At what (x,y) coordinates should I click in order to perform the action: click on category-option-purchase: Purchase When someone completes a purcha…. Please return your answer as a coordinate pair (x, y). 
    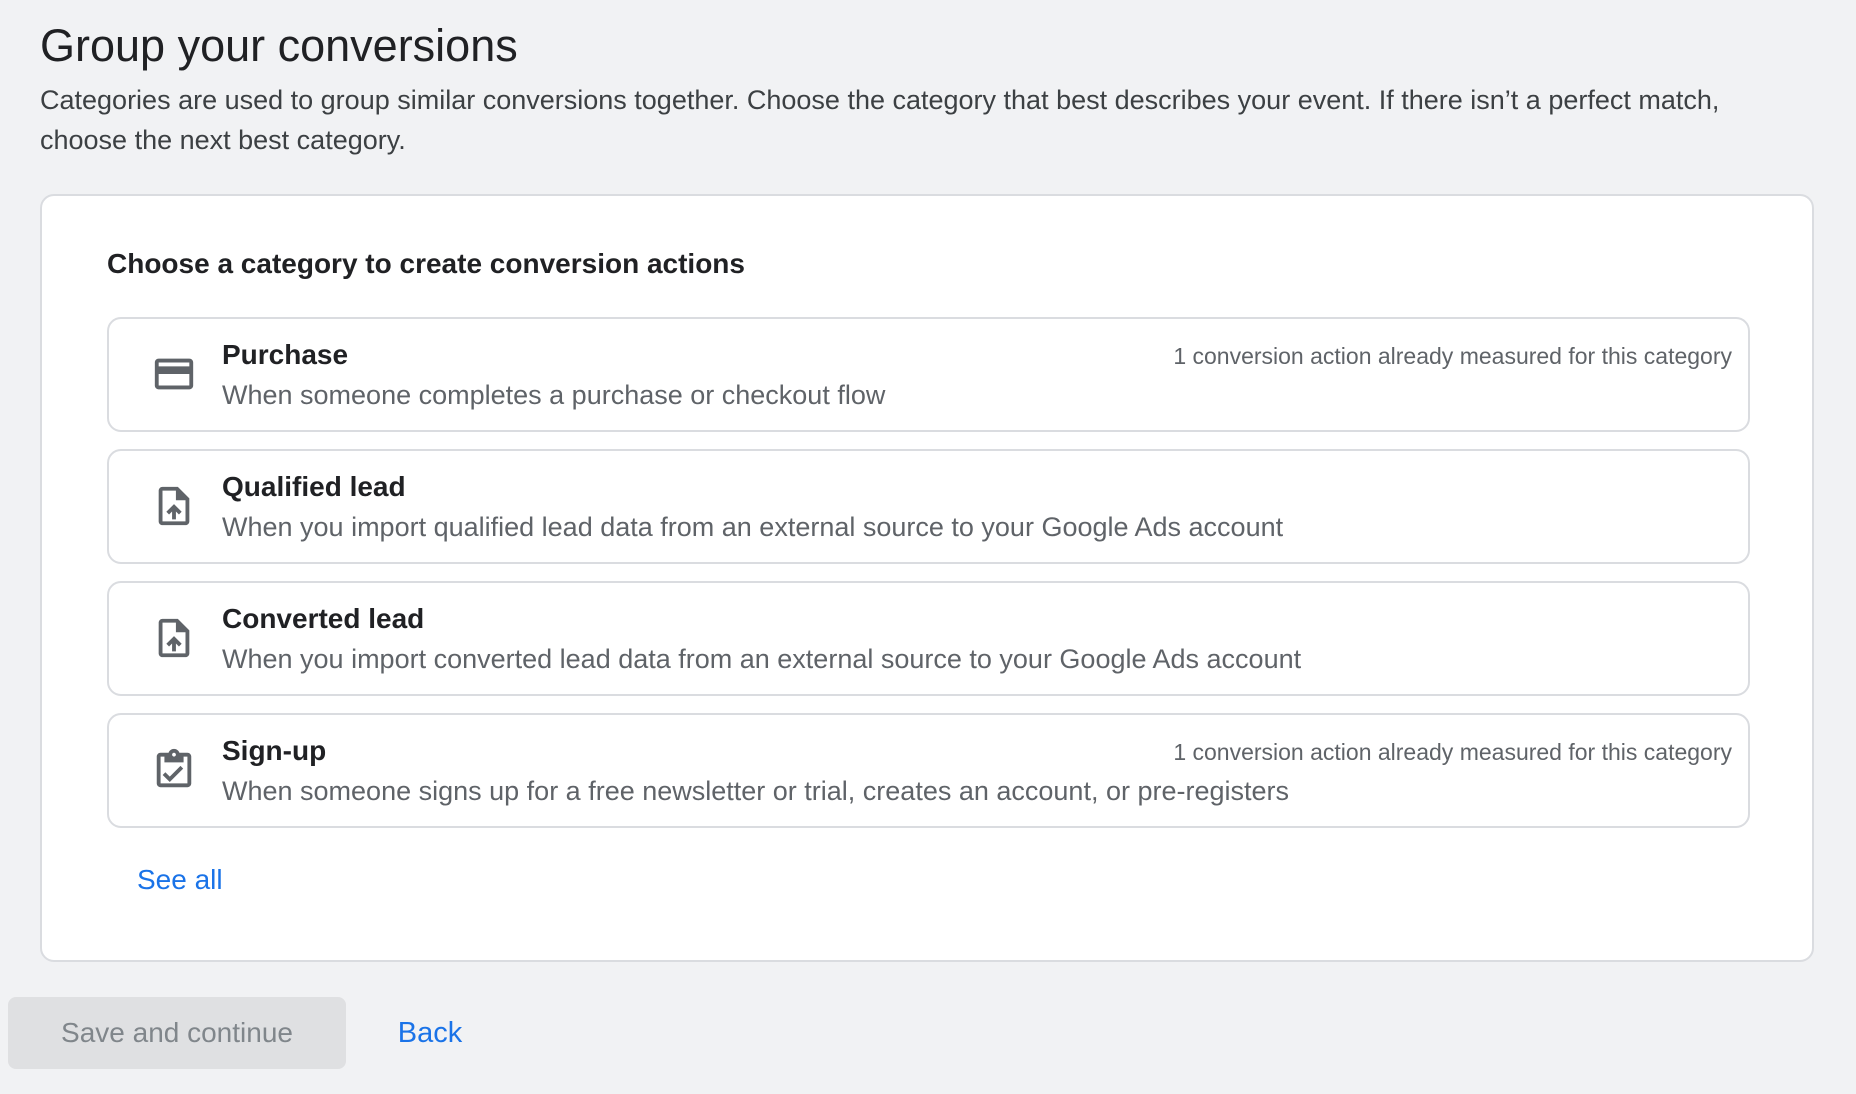
    Looking at the image, I should click on (928, 374).